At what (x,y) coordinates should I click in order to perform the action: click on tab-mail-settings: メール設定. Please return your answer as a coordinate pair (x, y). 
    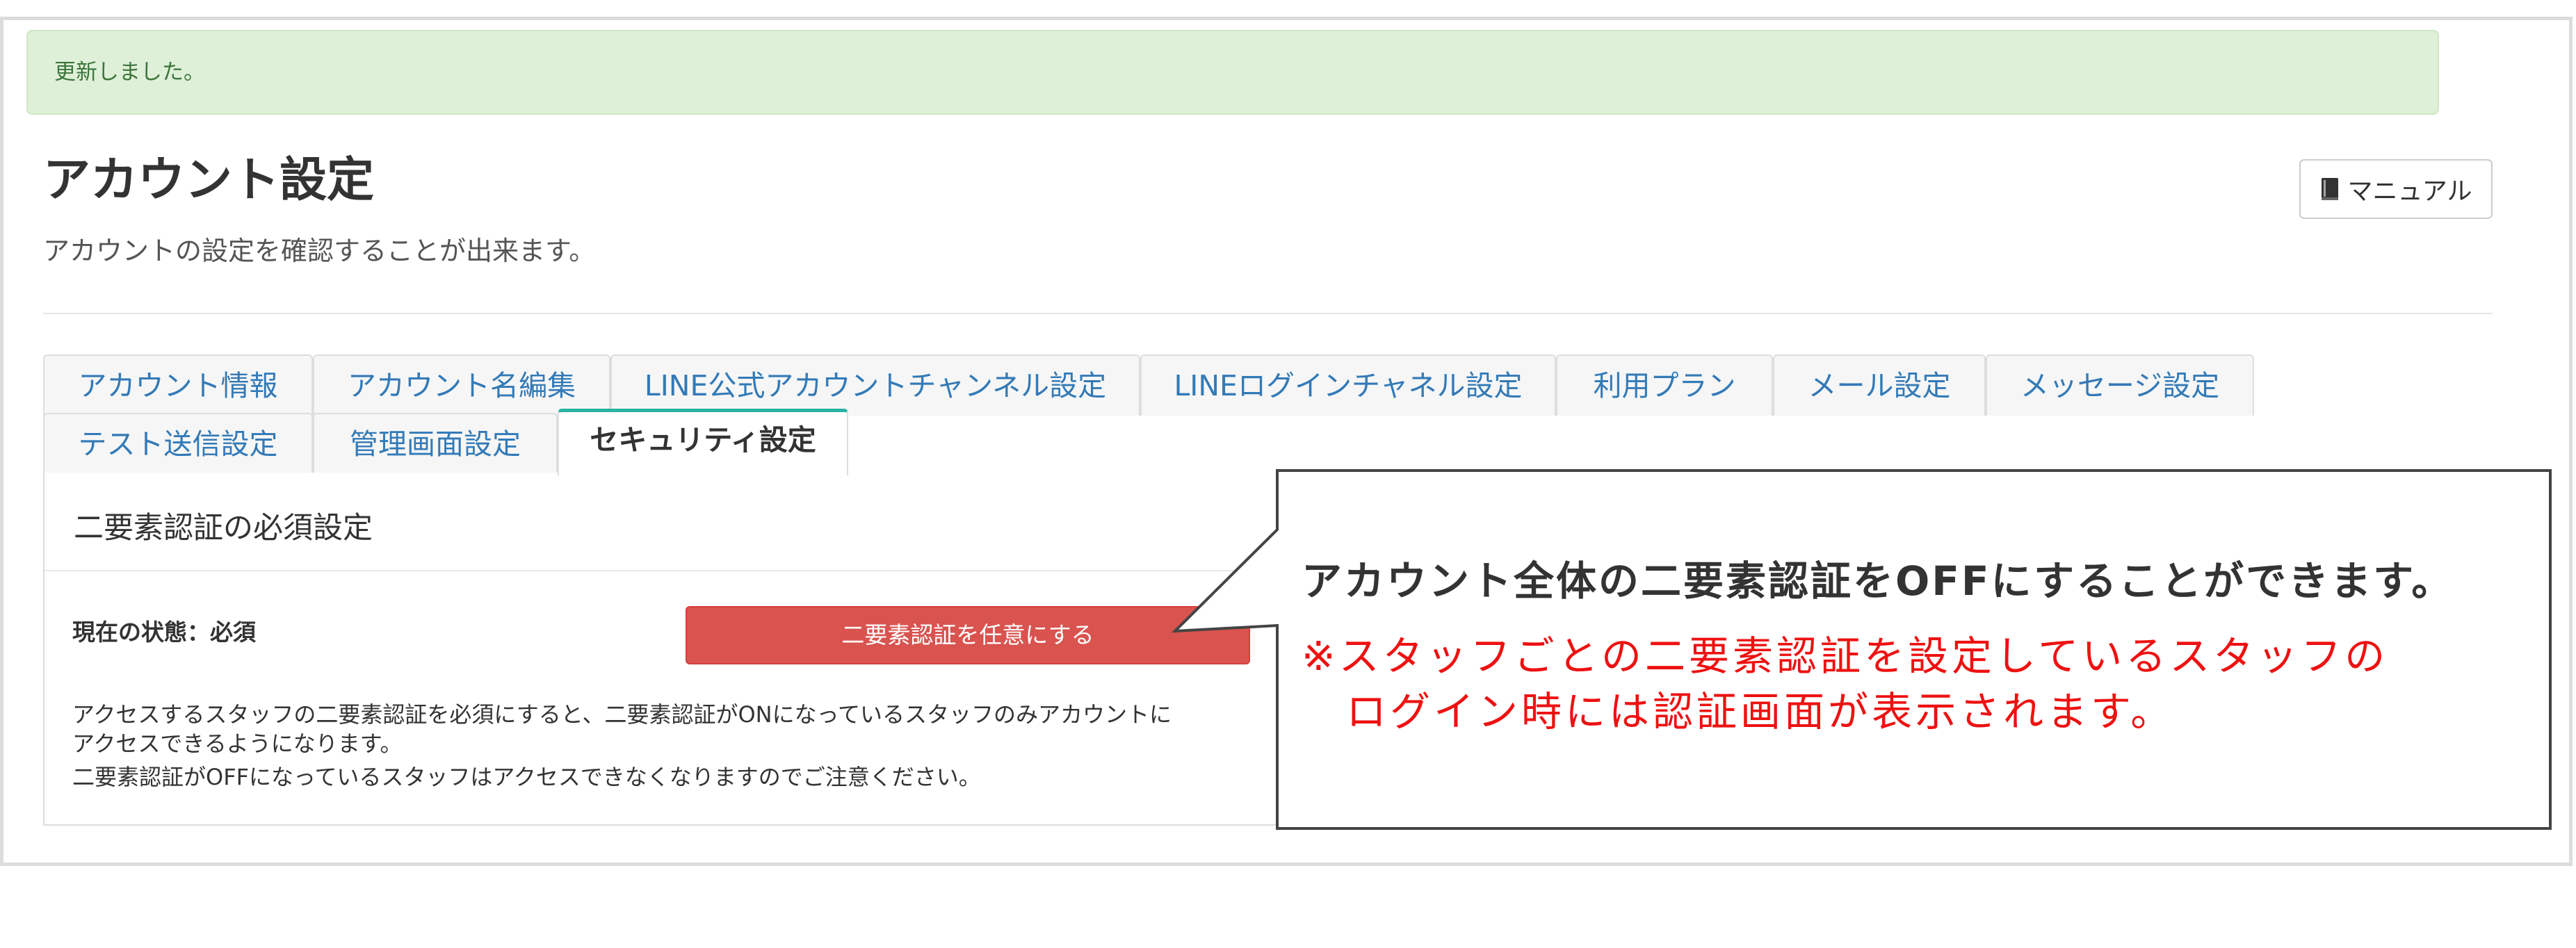
    Looking at the image, I should click on (1879, 385).